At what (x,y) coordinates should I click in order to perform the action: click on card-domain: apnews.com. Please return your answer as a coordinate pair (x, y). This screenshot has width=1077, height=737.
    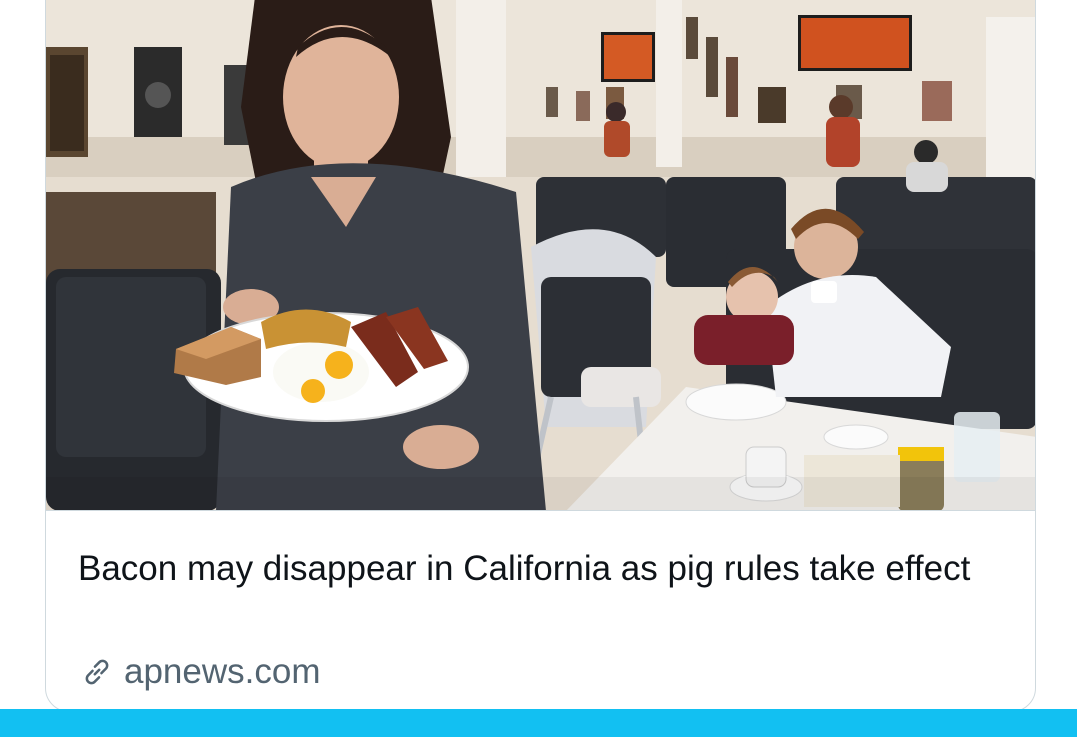
    Looking at the image, I should click on (222, 671).